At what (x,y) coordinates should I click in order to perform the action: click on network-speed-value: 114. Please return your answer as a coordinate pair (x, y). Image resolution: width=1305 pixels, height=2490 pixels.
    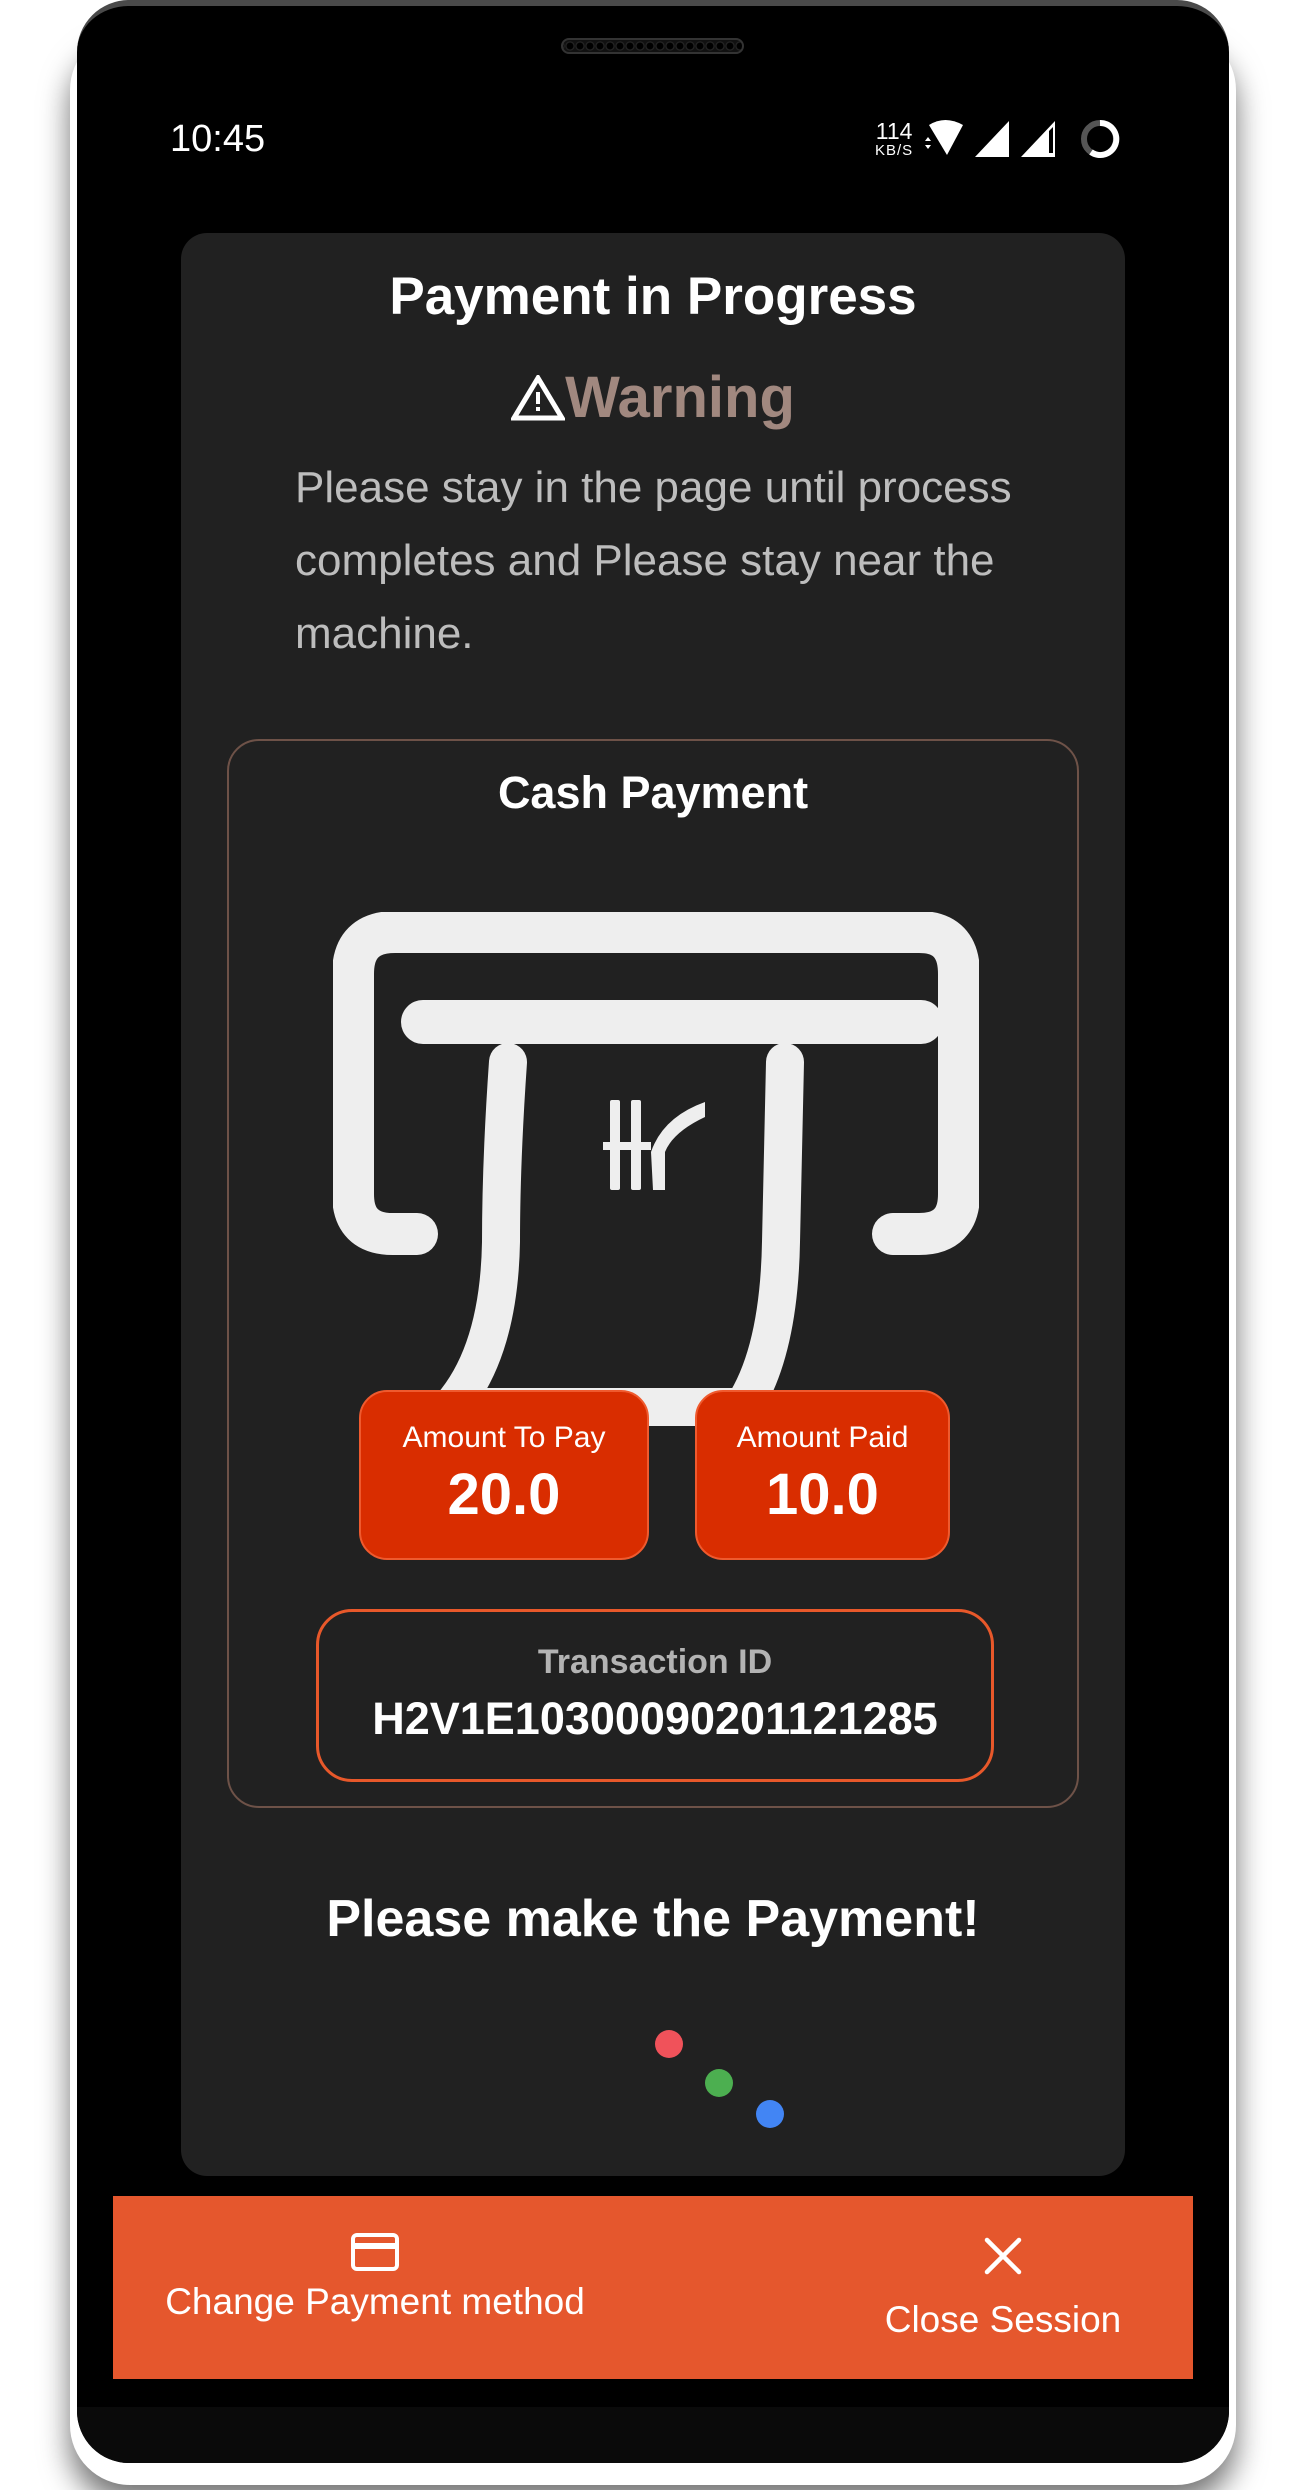
    Looking at the image, I should click on (894, 131).